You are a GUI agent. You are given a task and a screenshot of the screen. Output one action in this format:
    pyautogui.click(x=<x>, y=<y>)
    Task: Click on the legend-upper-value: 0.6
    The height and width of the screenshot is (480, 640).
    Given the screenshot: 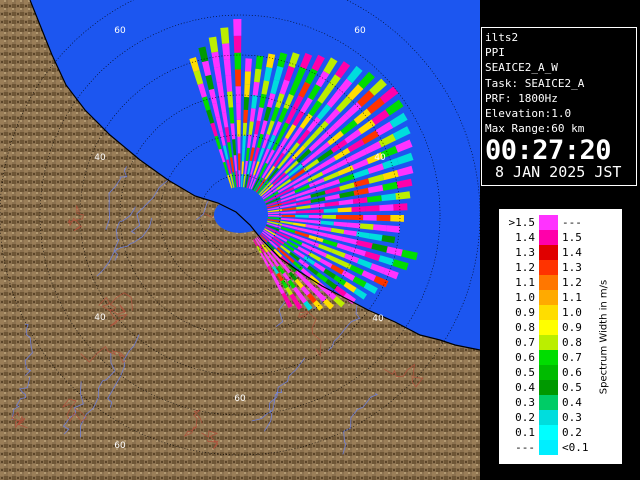 What is the action you would take?
    pyautogui.click(x=572, y=372)
    